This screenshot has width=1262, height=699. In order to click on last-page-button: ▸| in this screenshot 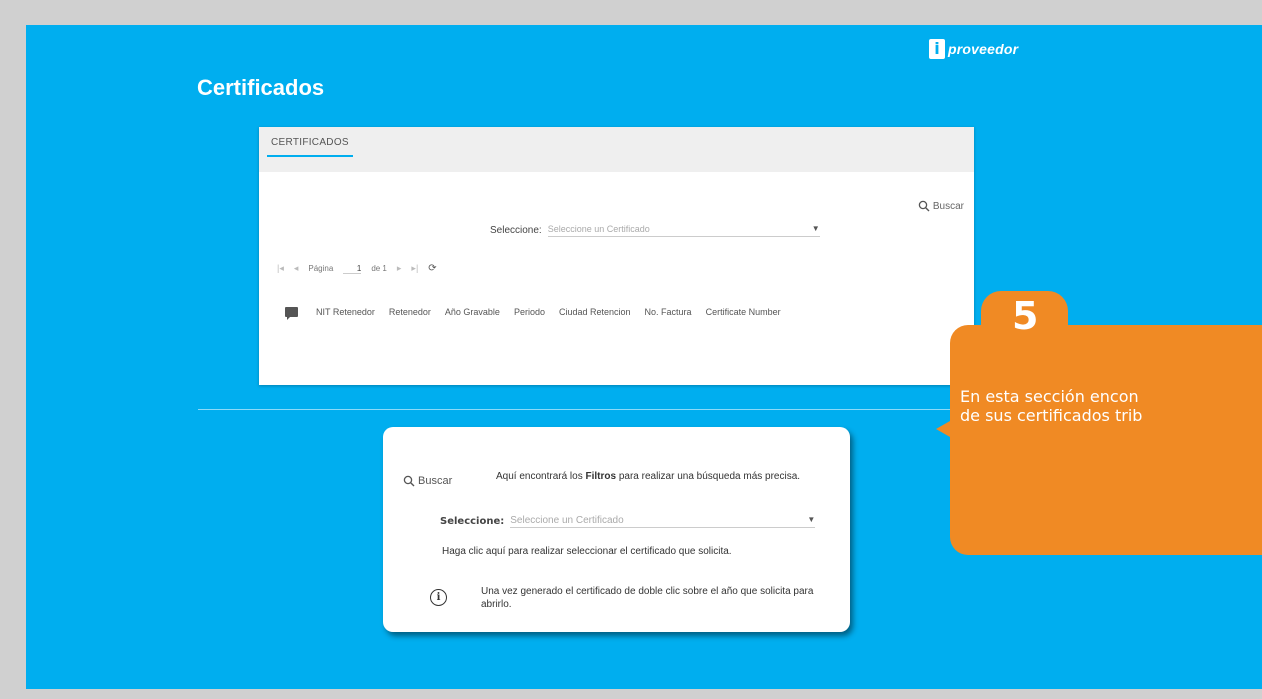, I will do `click(414, 268)`.